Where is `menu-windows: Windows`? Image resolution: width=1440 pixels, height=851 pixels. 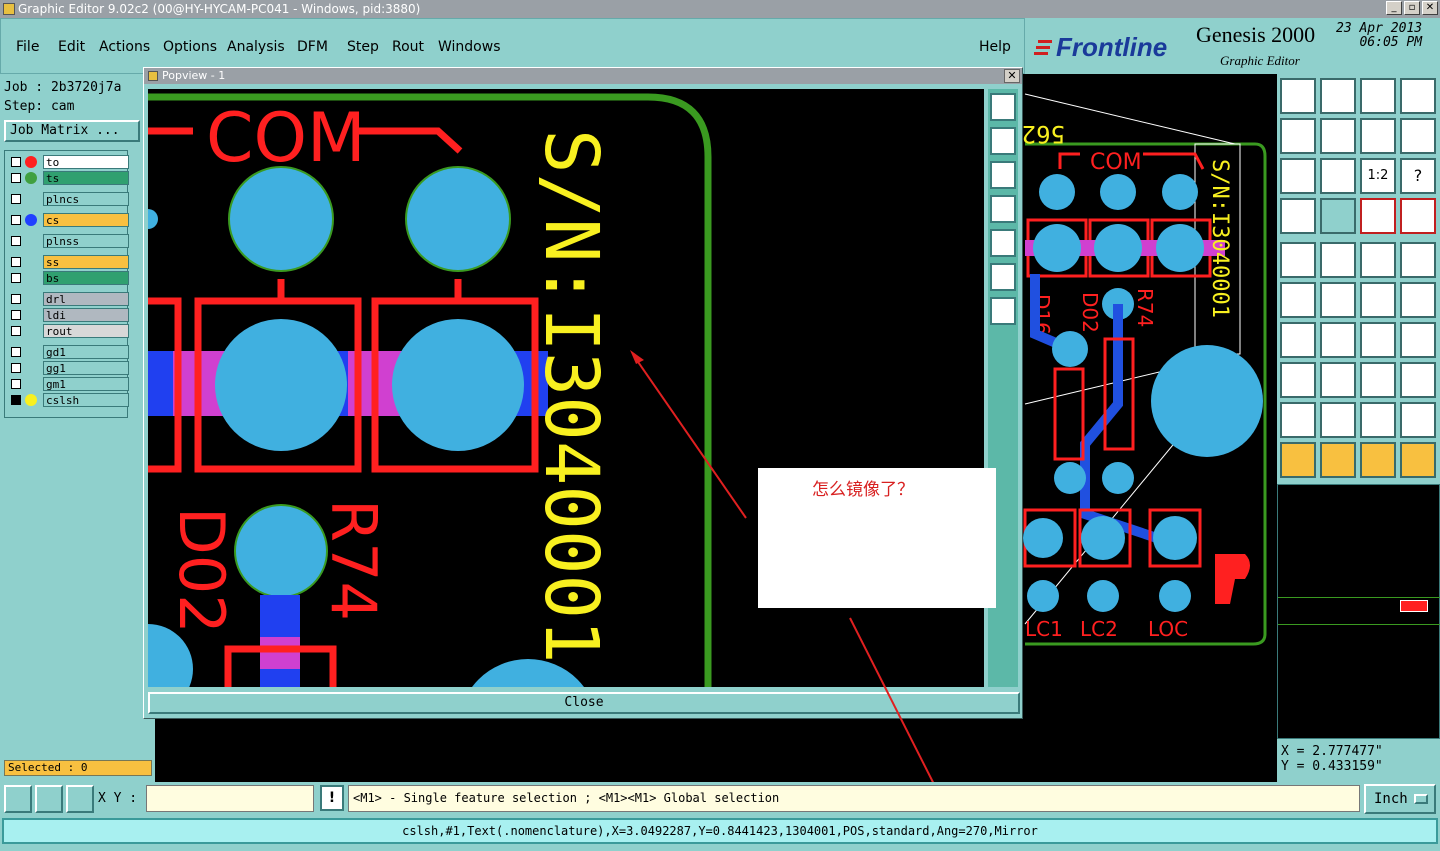 menu-windows: Windows is located at coordinates (469, 47).